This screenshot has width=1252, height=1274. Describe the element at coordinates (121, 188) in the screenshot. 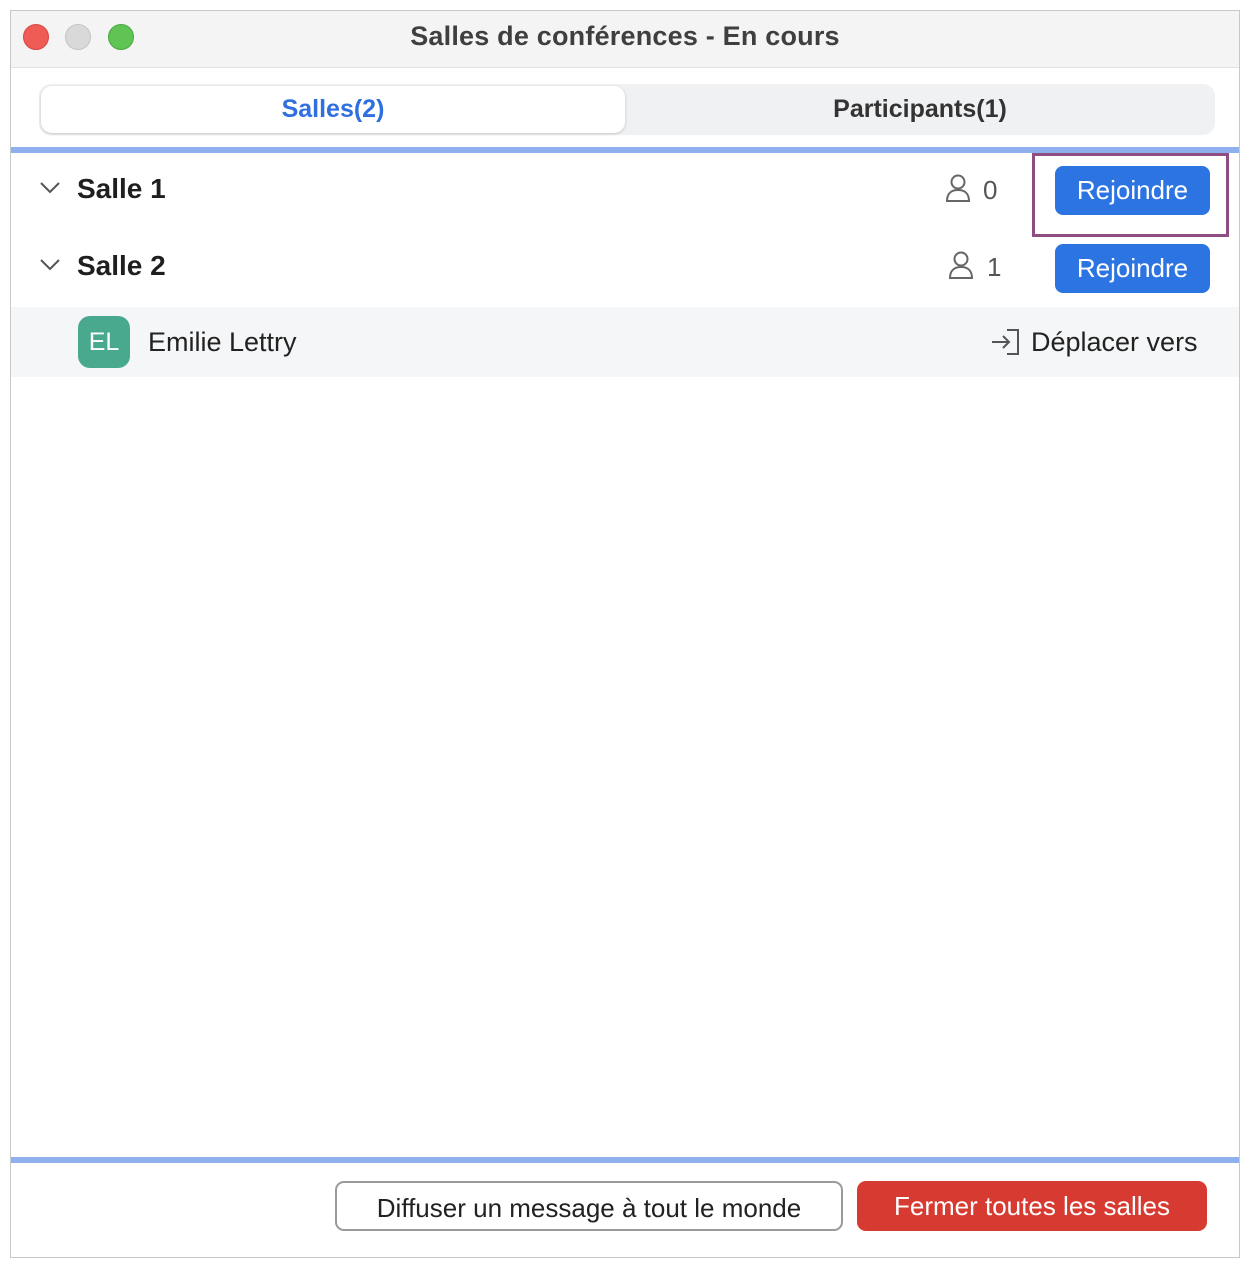

I see `room-name: Salle 1` at that location.